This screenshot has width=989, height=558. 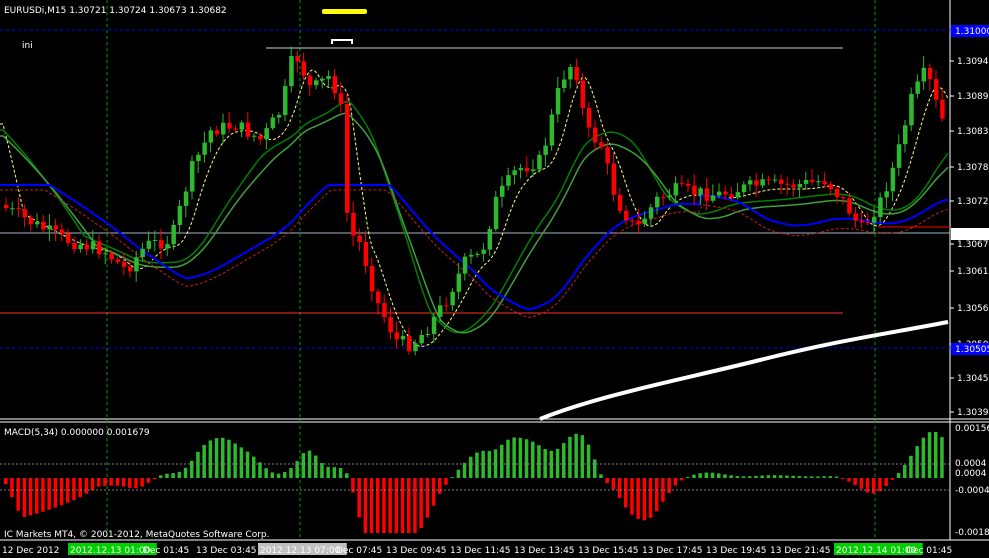 I want to click on macd-tick-label: 0.0004, so click(x=971, y=474).